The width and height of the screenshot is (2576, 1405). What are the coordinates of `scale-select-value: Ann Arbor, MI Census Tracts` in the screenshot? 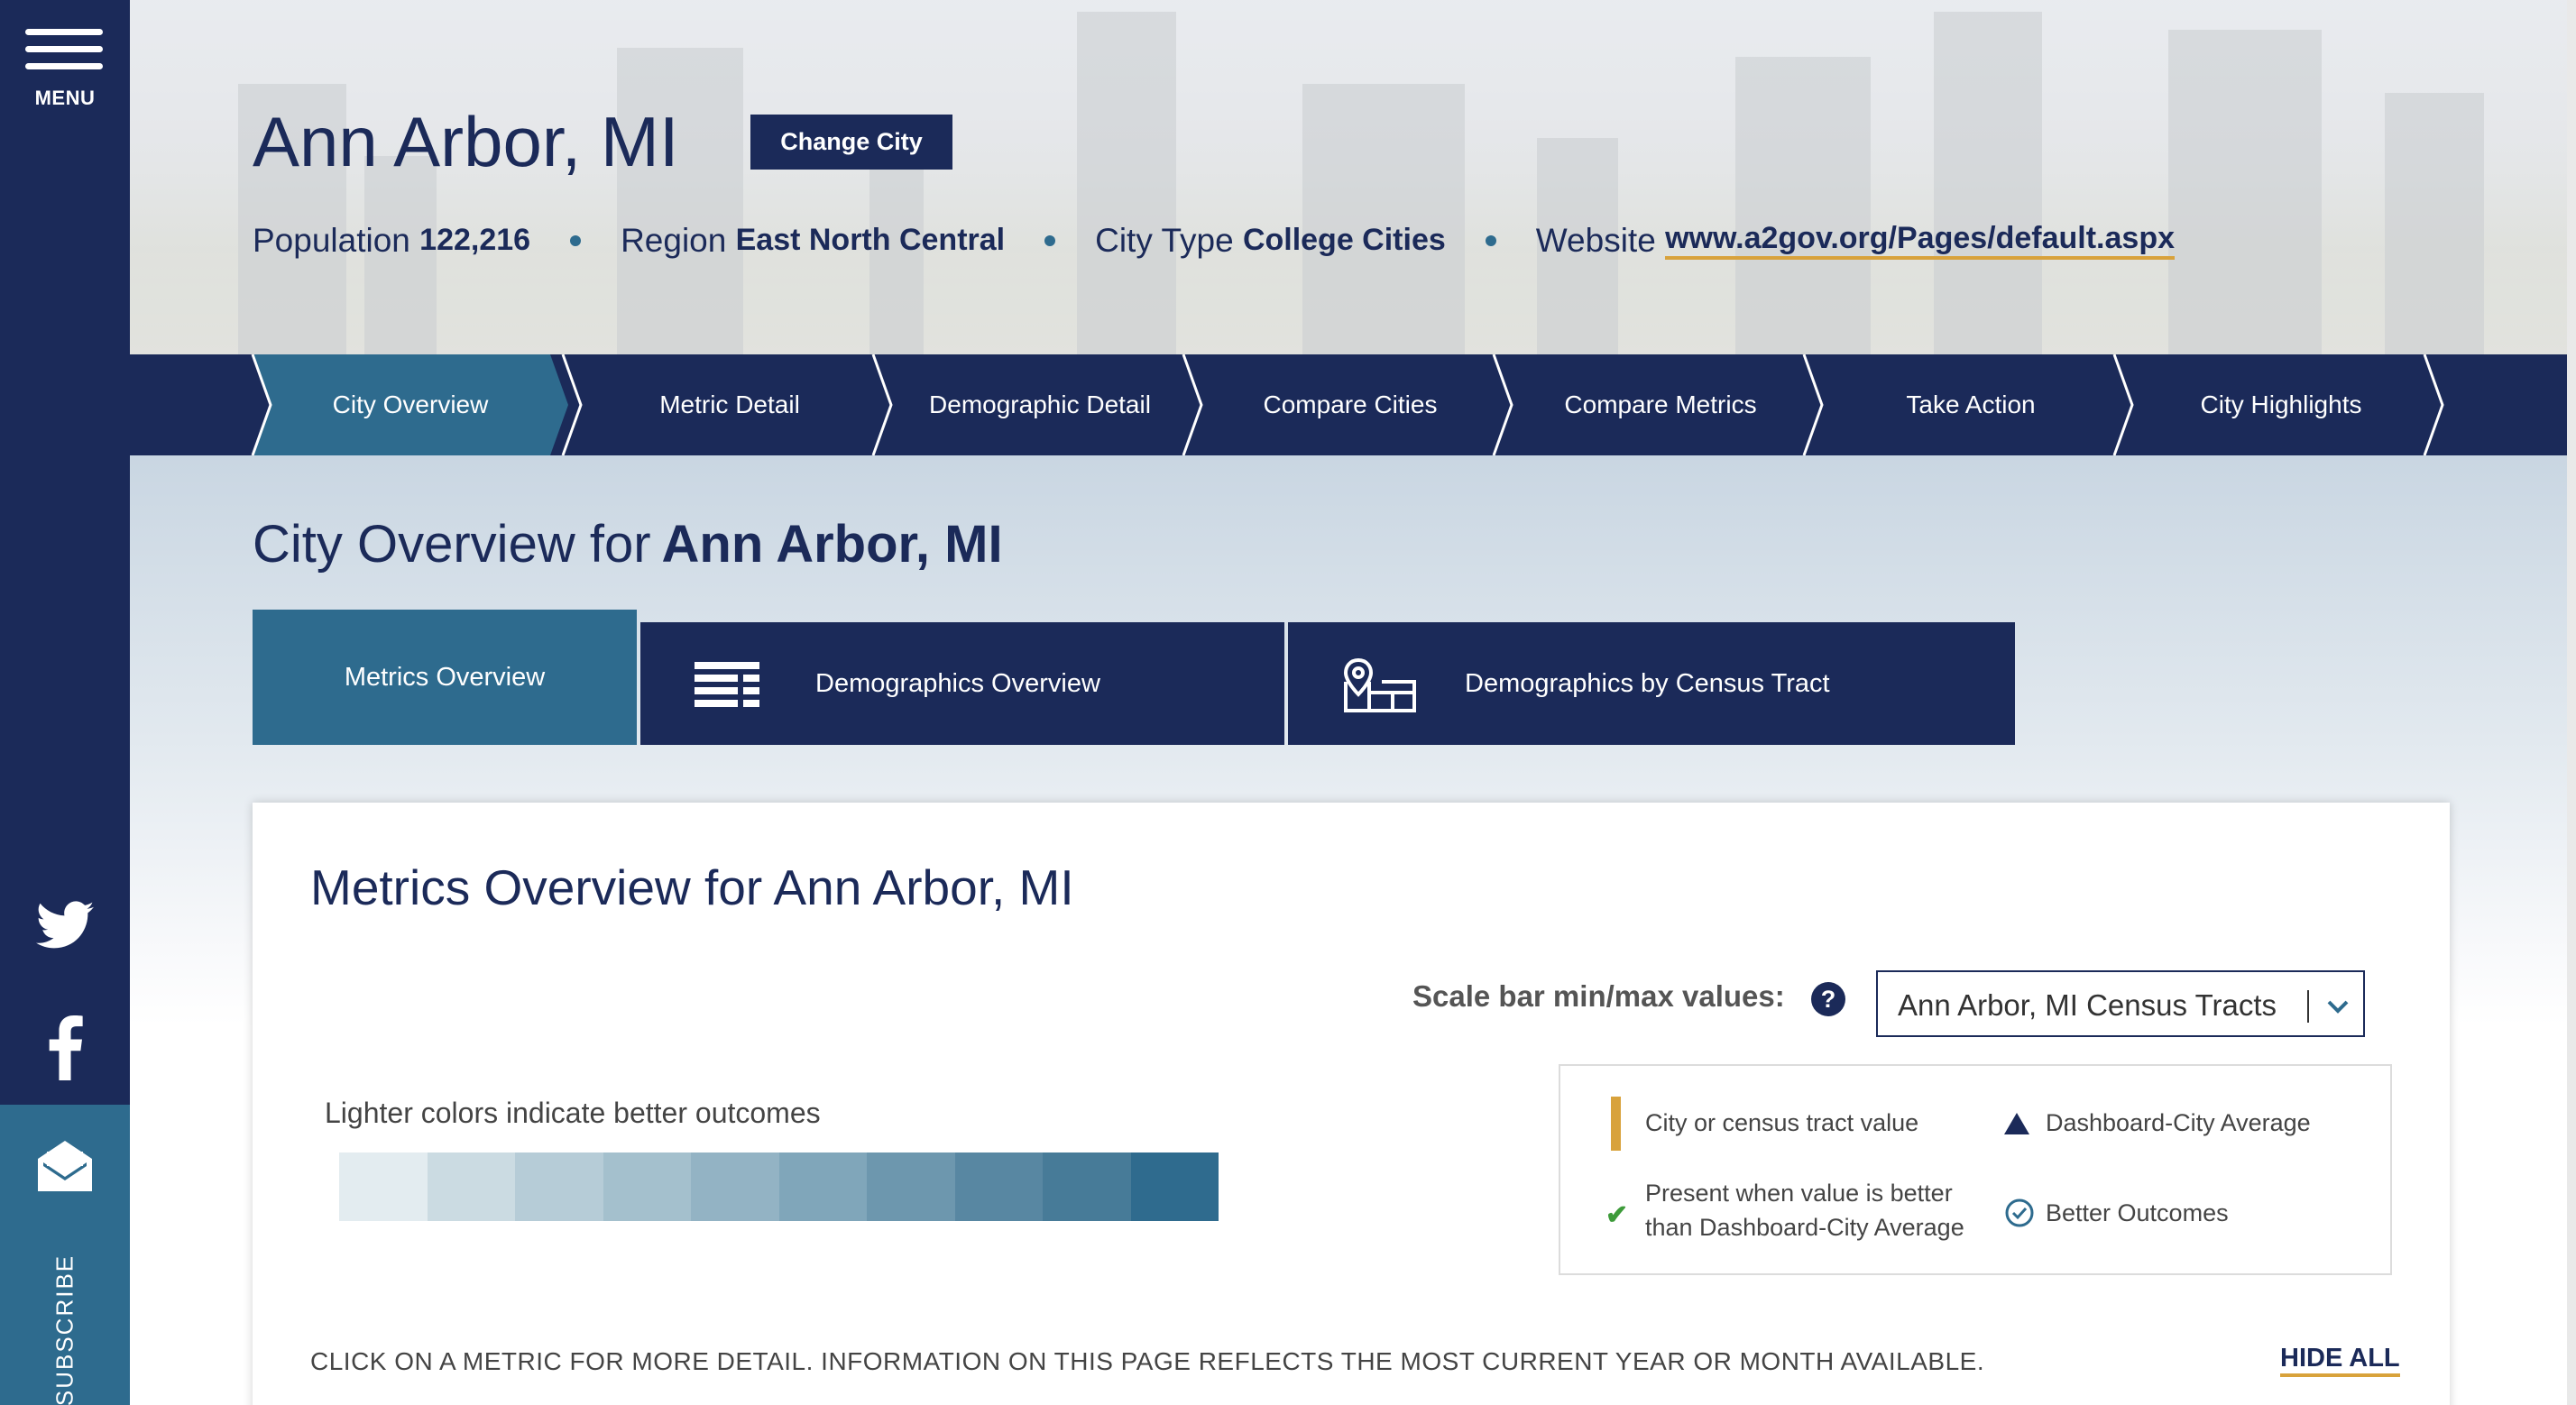 It's located at (2087, 1005).